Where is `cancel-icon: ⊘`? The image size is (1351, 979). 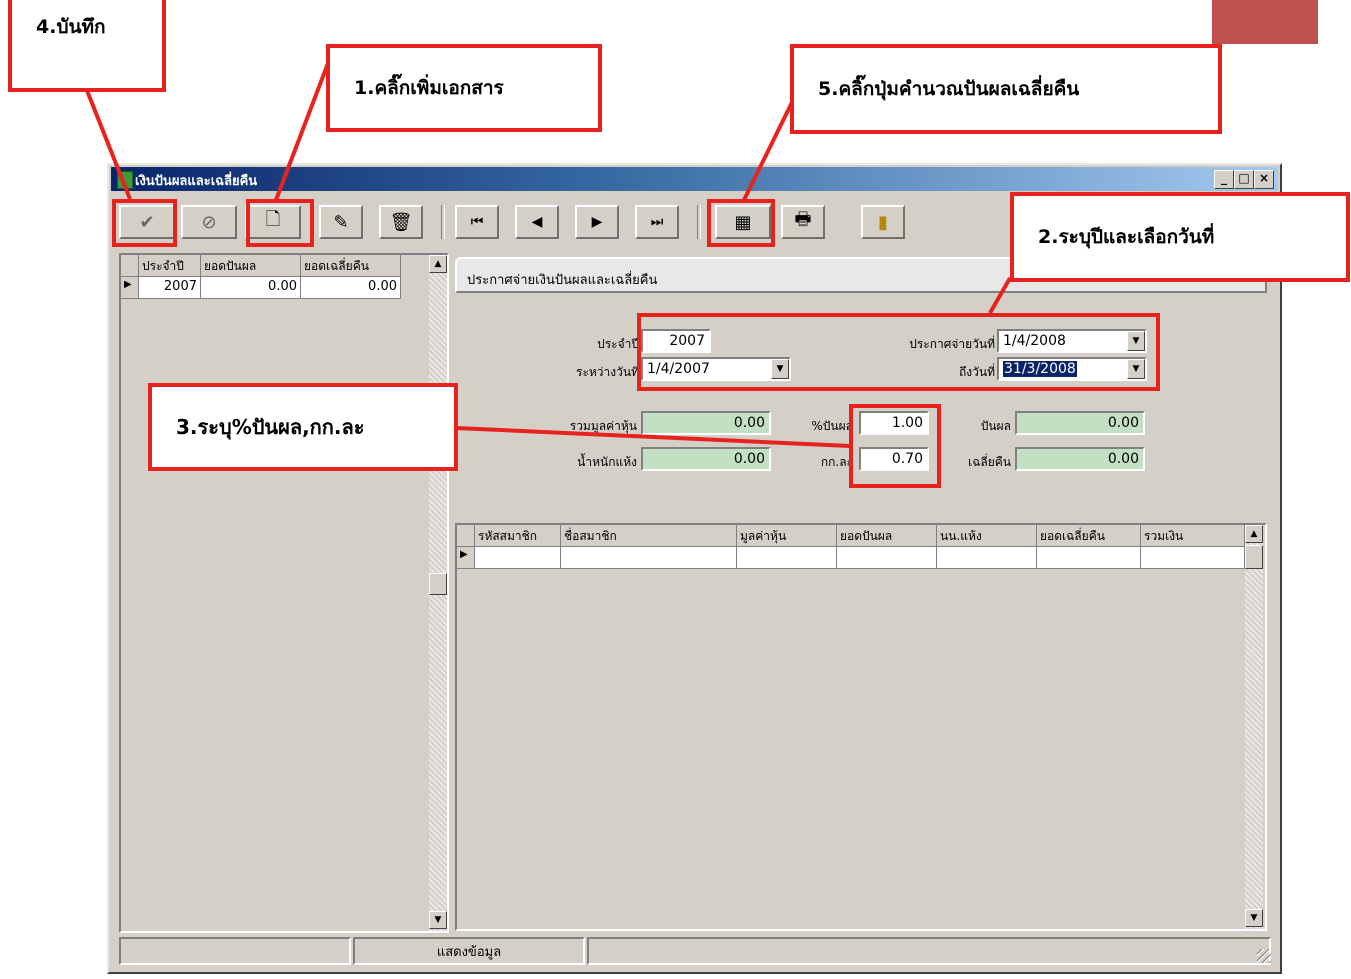 cancel-icon: ⊘ is located at coordinates (209, 222).